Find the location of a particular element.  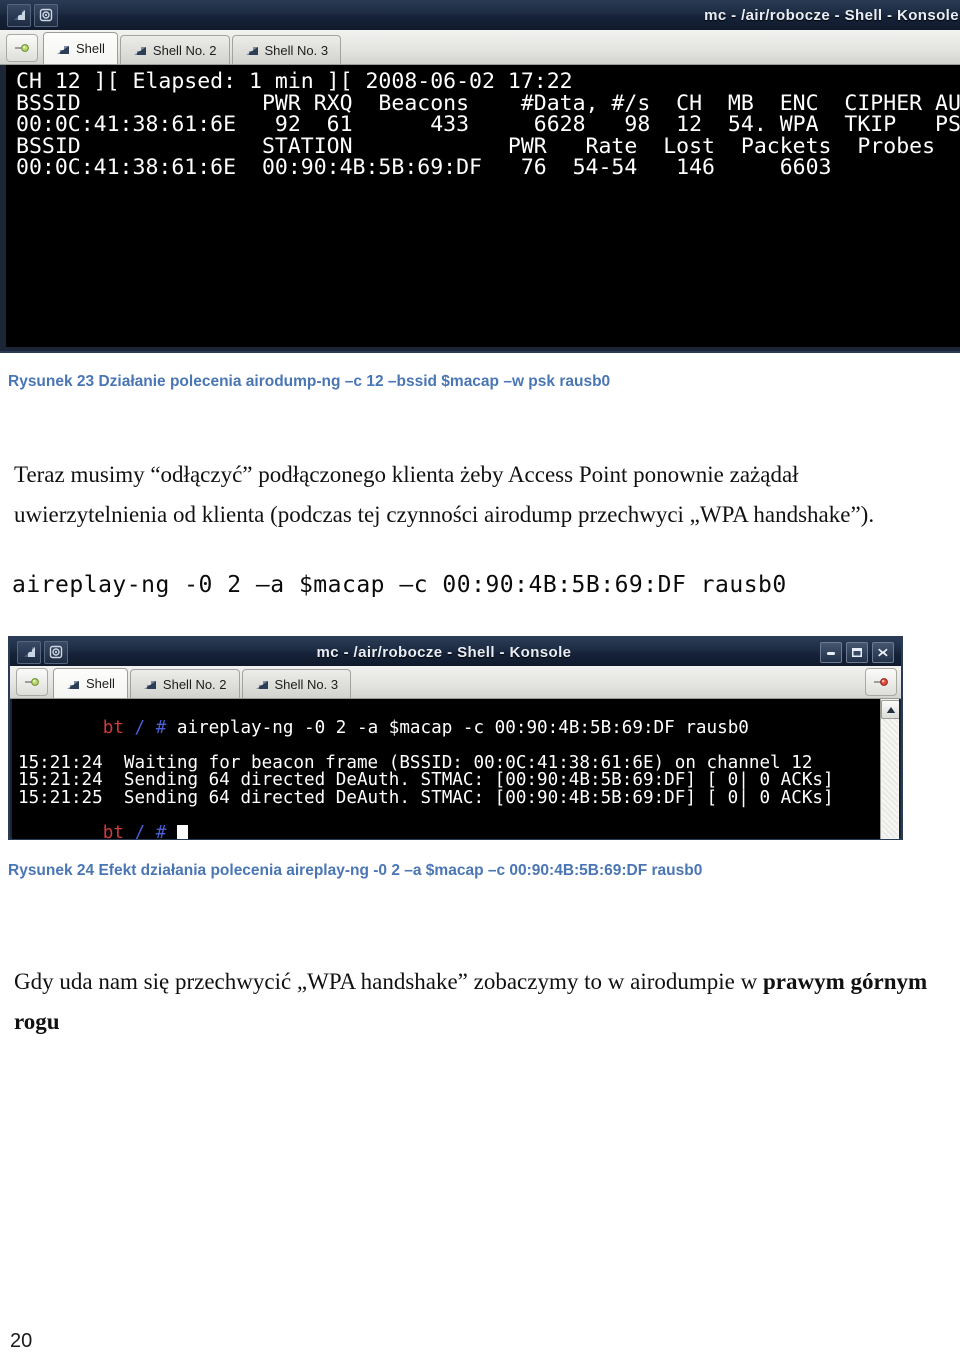

window2-tabbar: Shell Shell No. 2 Shell No. 3 is located at coordinates (455, 682).